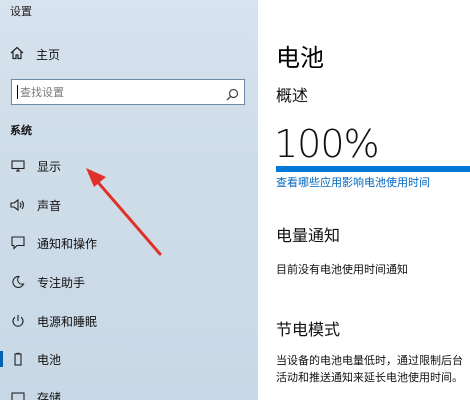 Image resolution: width=470 pixels, height=400 pixels. I want to click on notification-heading: 电量通知, so click(308, 235).